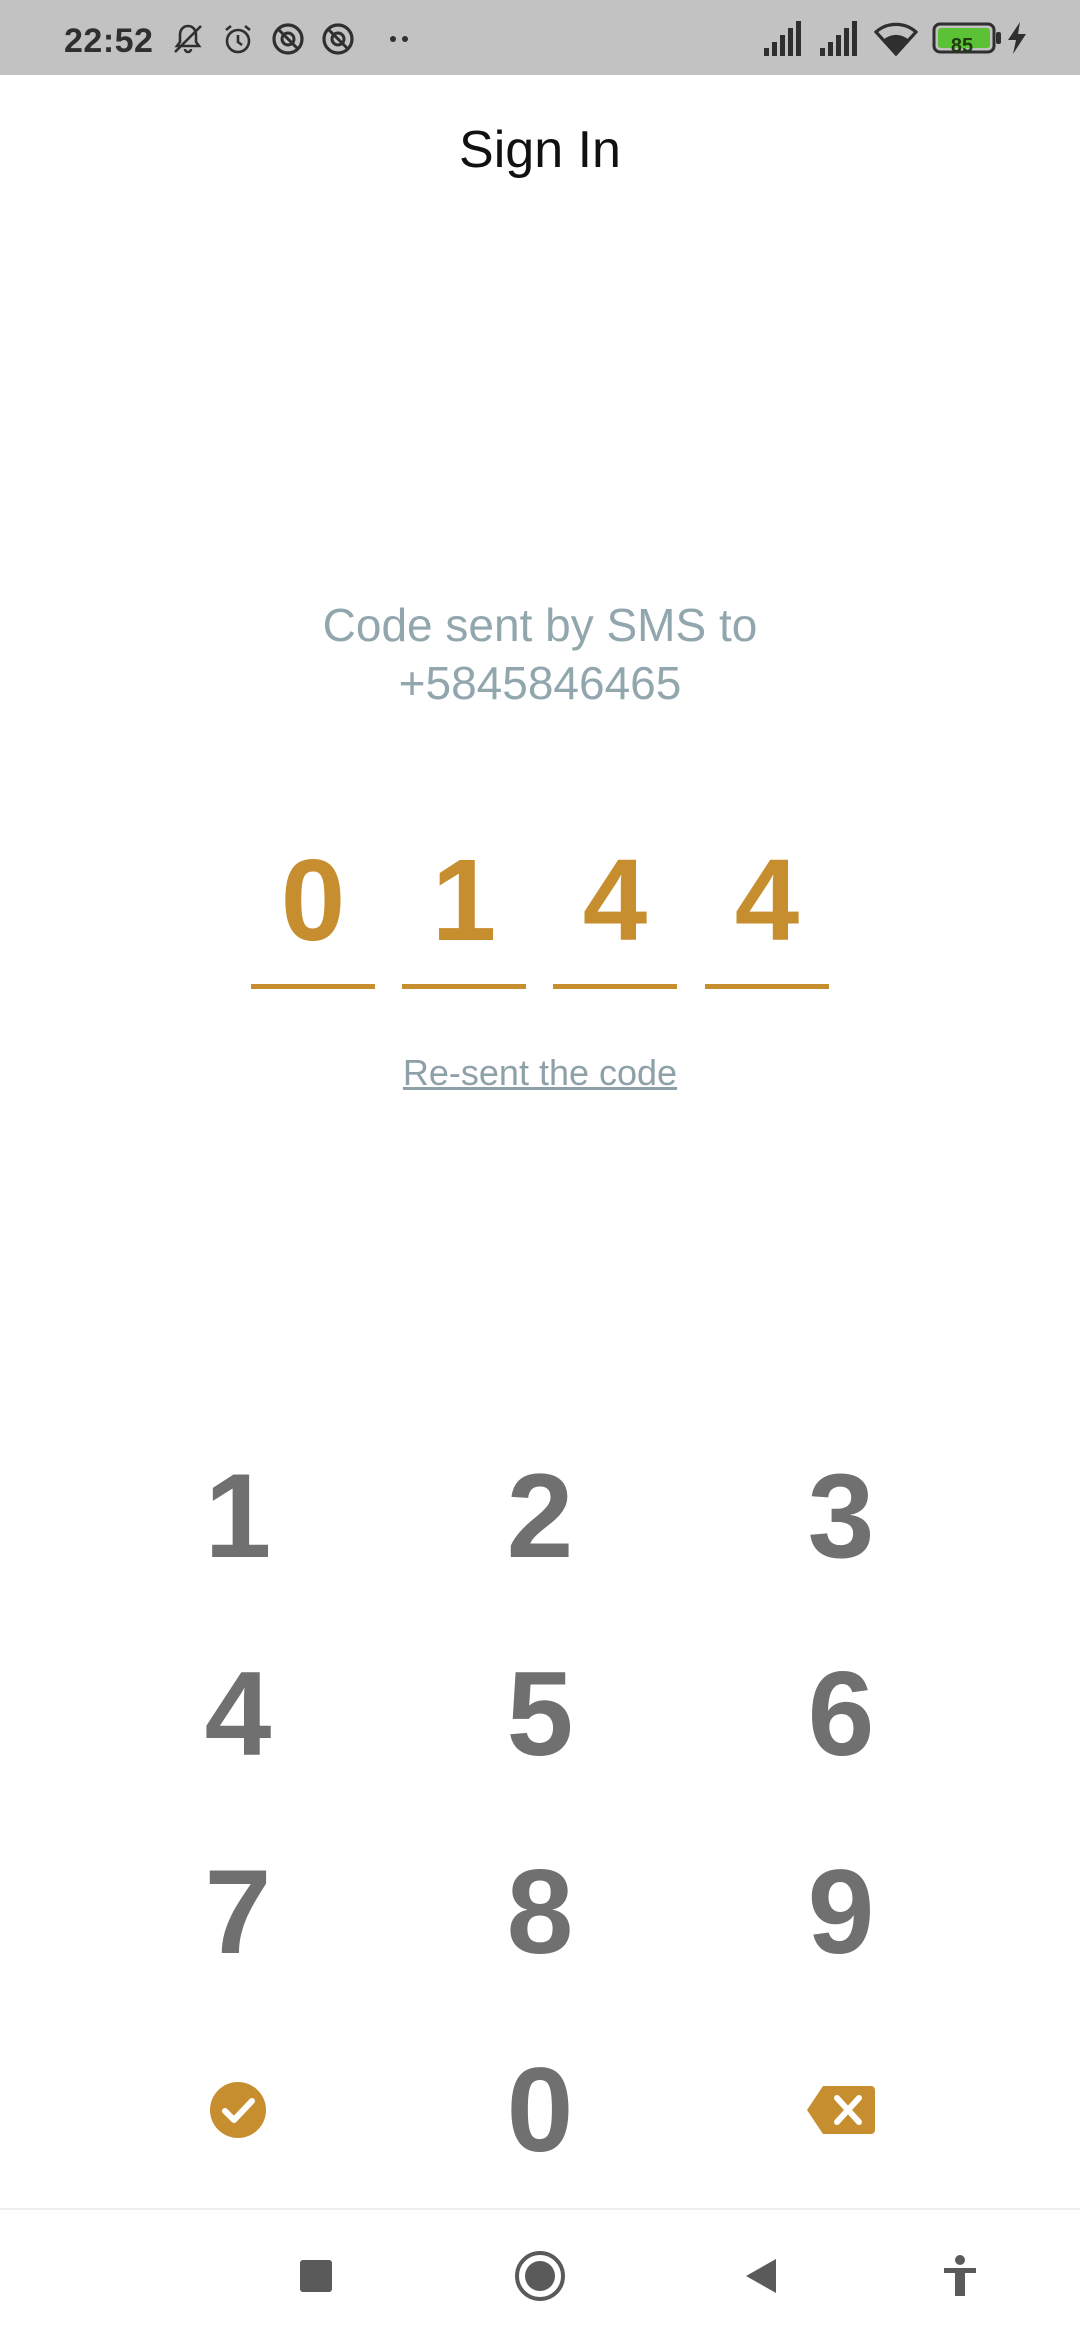 The width and height of the screenshot is (1080, 2340). Describe the element at coordinates (1017, 38) in the screenshot. I see `charging-icon` at that location.